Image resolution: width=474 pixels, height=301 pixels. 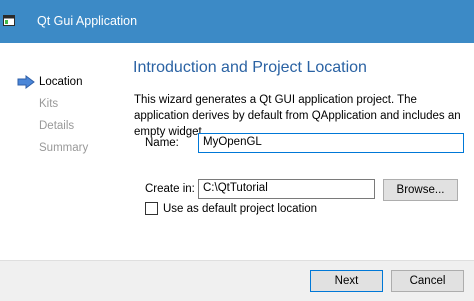 What do you see at coordinates (237, 280) in the screenshot?
I see `wizard-footer: Next Cancel` at bounding box center [237, 280].